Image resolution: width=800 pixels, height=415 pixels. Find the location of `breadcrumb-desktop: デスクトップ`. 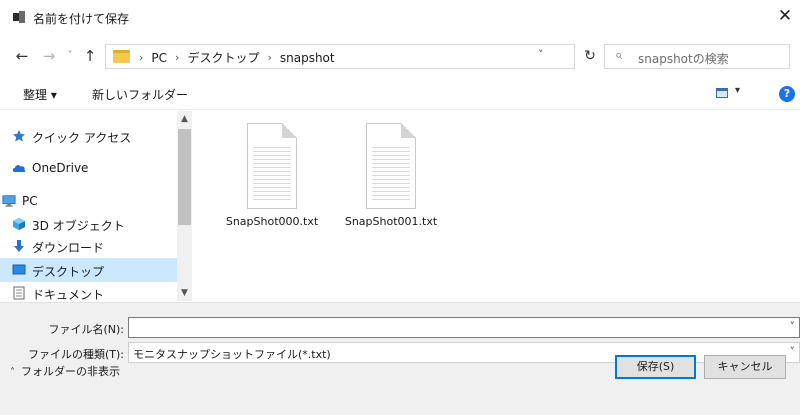

breadcrumb-desktop: デスクトップ is located at coordinates (223, 57).